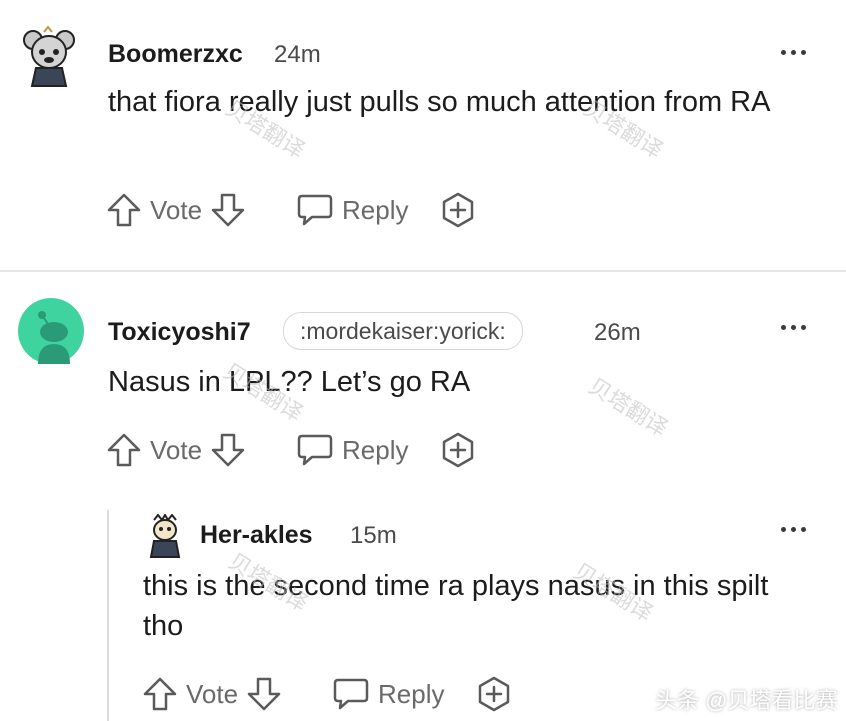  What do you see at coordinates (617, 332) in the screenshot?
I see `comment-timestamp: 26m` at bounding box center [617, 332].